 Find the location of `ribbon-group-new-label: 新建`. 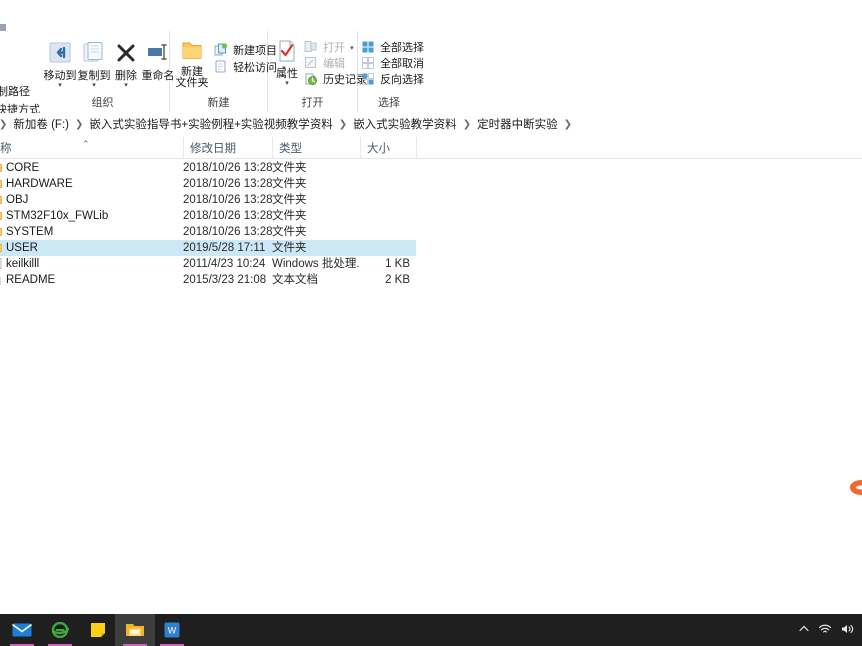

ribbon-group-new-label: 新建 is located at coordinates (218, 103).